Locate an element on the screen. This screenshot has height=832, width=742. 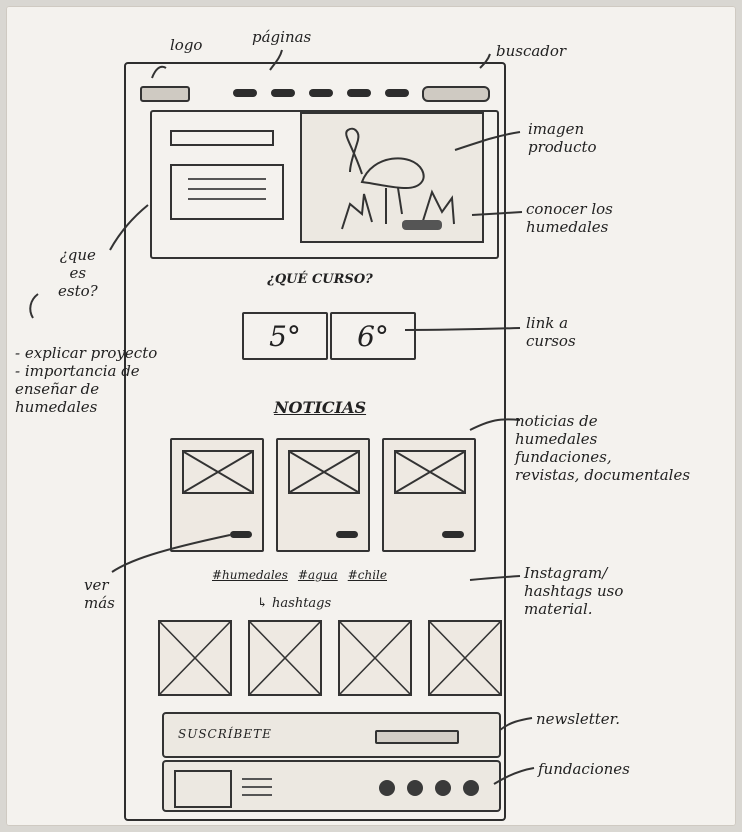
annotation-newsletter: newsletter. is located at coordinates (578, 719).